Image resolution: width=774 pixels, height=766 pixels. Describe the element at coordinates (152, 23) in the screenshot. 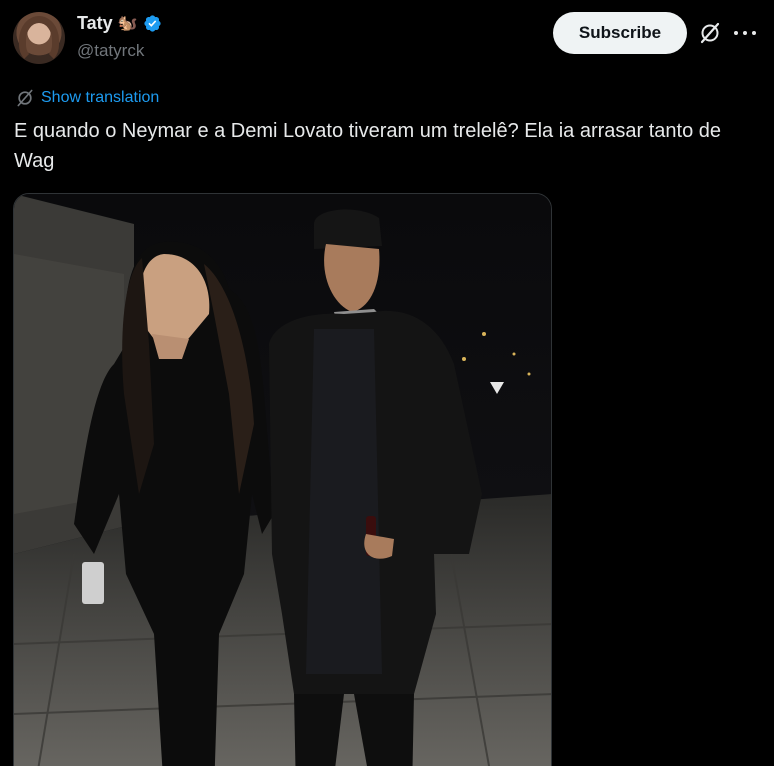

I see `verified-badge-icon` at that location.